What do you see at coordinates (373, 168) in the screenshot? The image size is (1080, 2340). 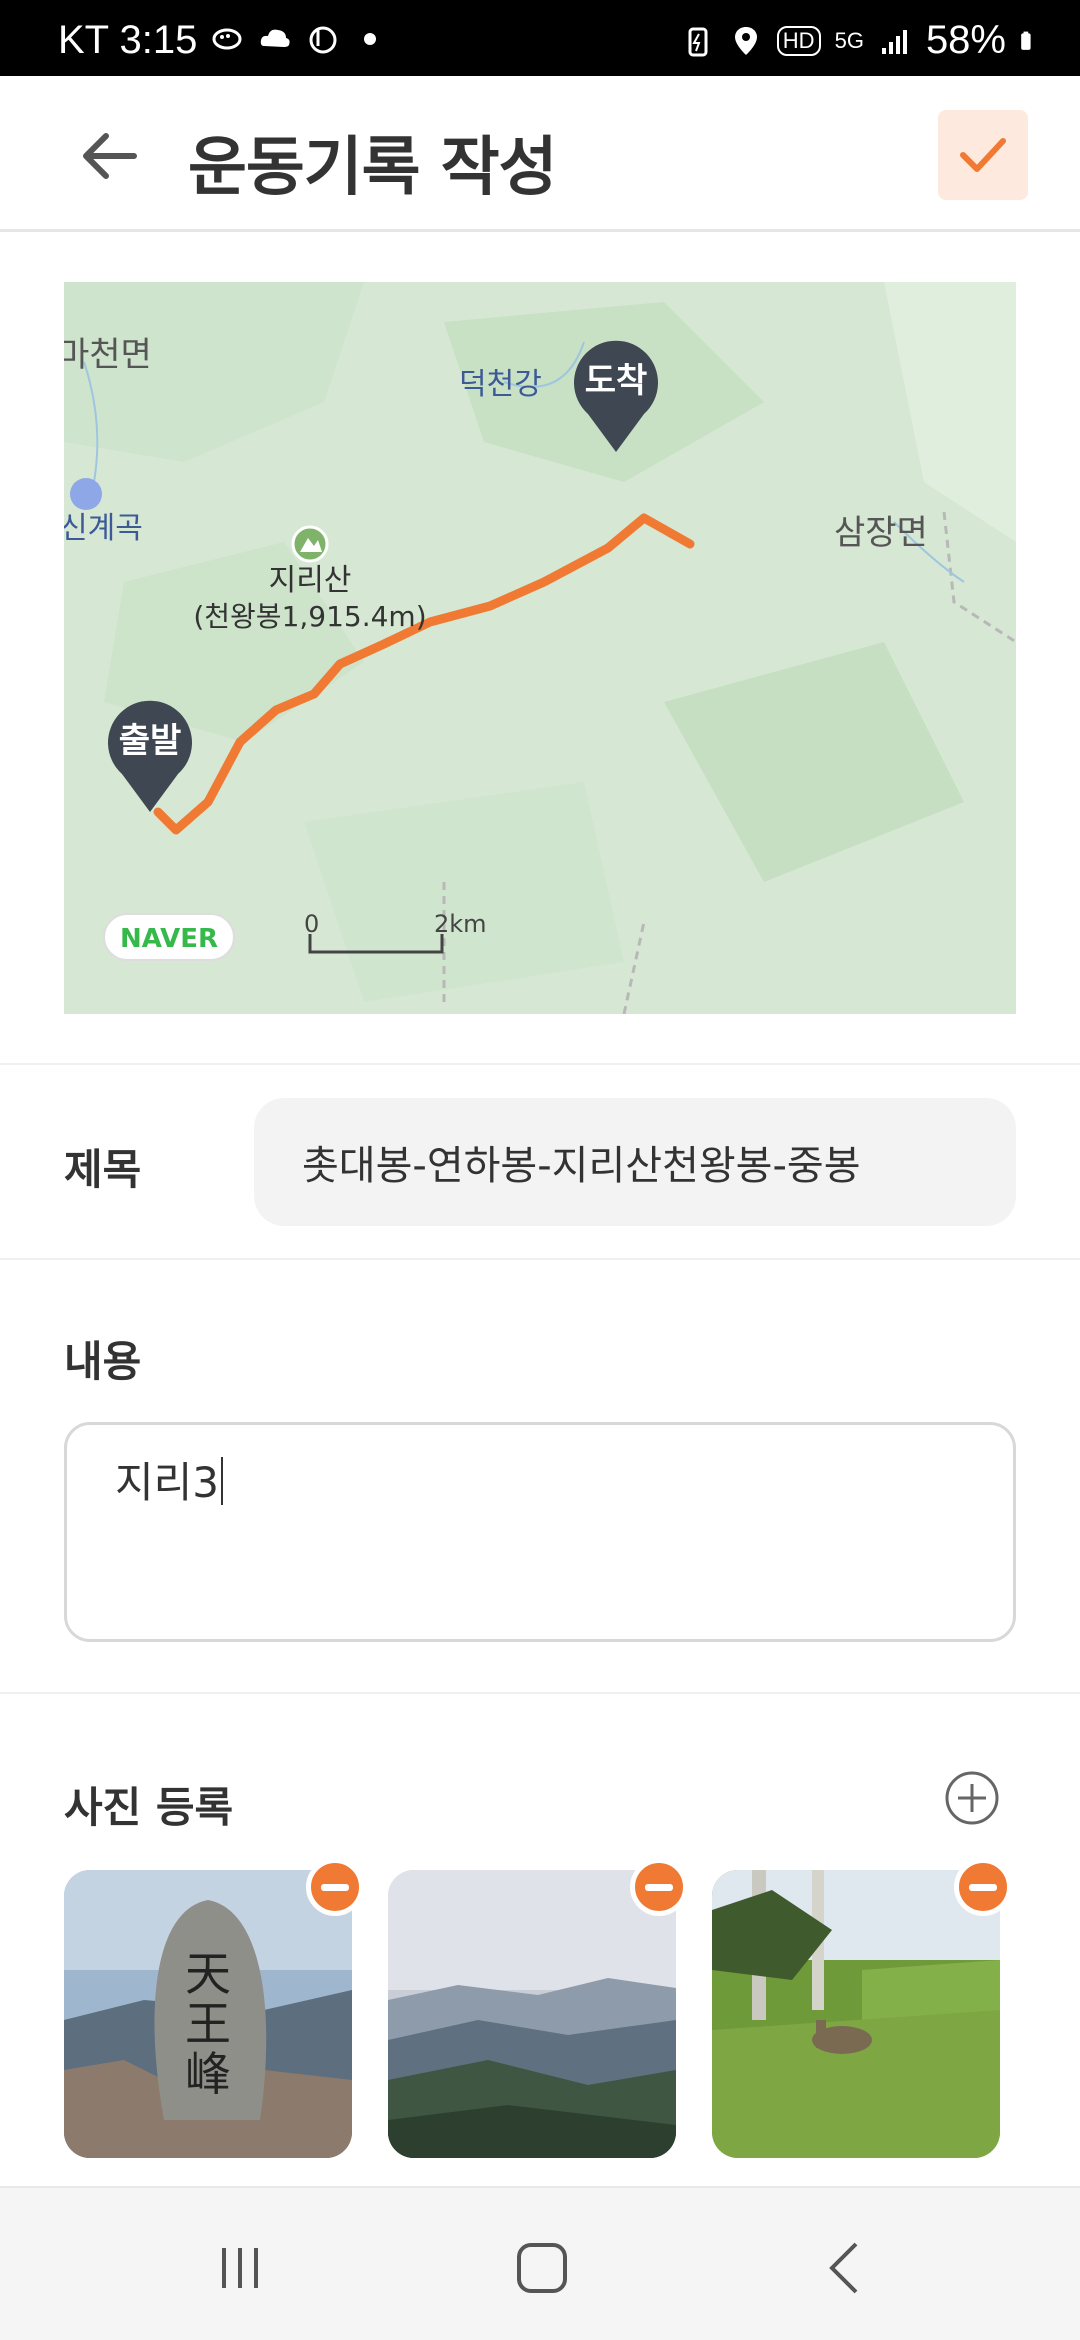 I see `page-title: 운동기록 작성` at bounding box center [373, 168].